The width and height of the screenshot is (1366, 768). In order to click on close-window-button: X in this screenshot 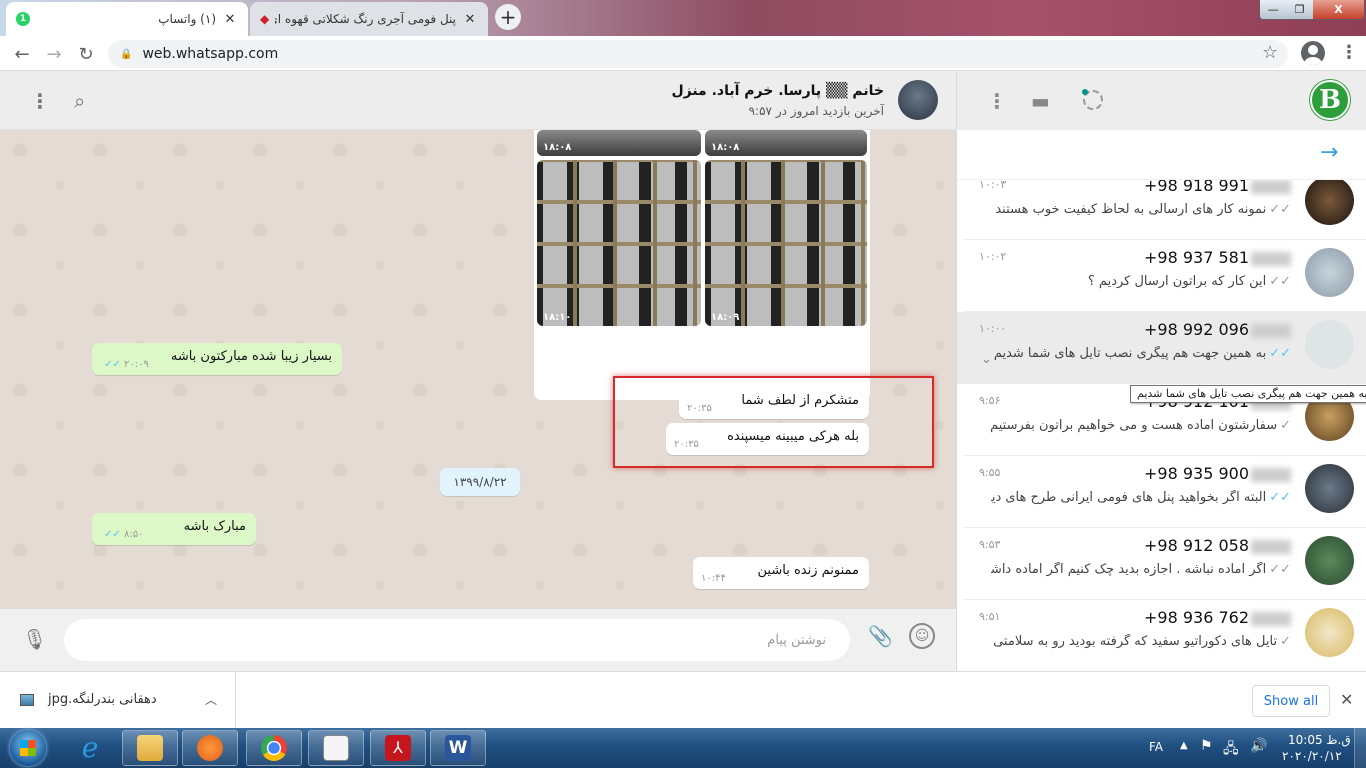, I will do `click(1338, 9)`.